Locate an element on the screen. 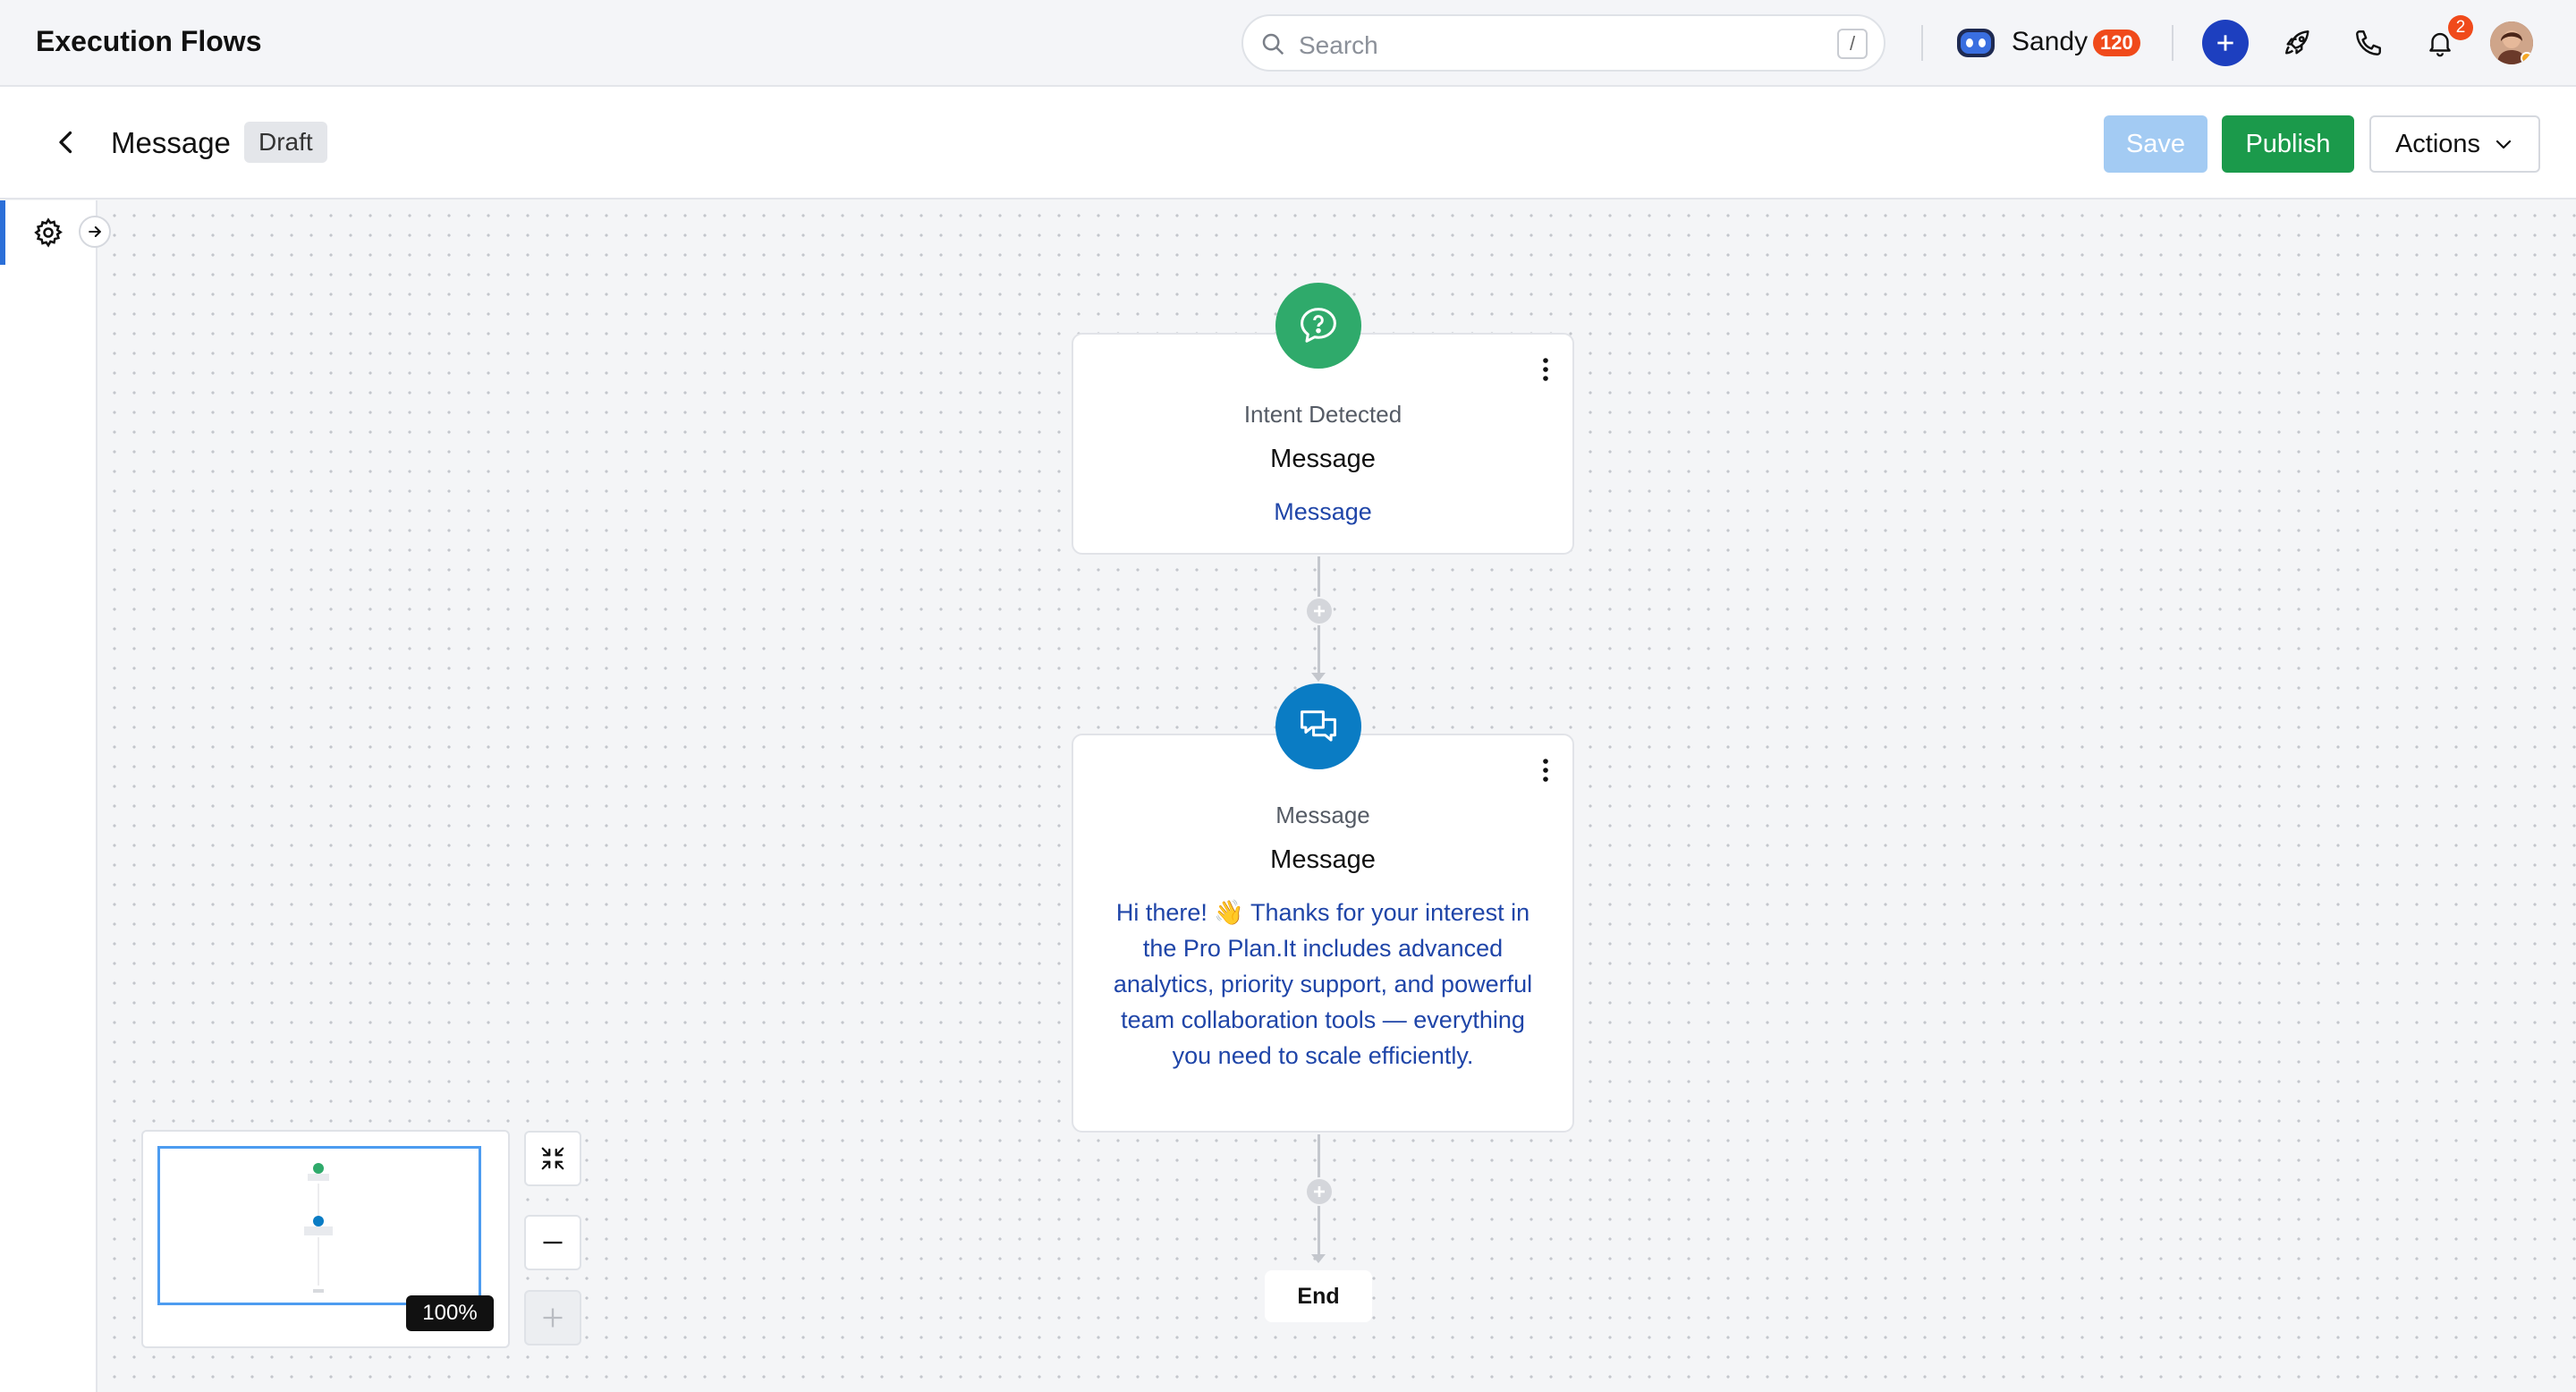 Image resolution: width=2576 pixels, height=1392 pixels. zoom-level-label: 100% is located at coordinates (450, 1313).